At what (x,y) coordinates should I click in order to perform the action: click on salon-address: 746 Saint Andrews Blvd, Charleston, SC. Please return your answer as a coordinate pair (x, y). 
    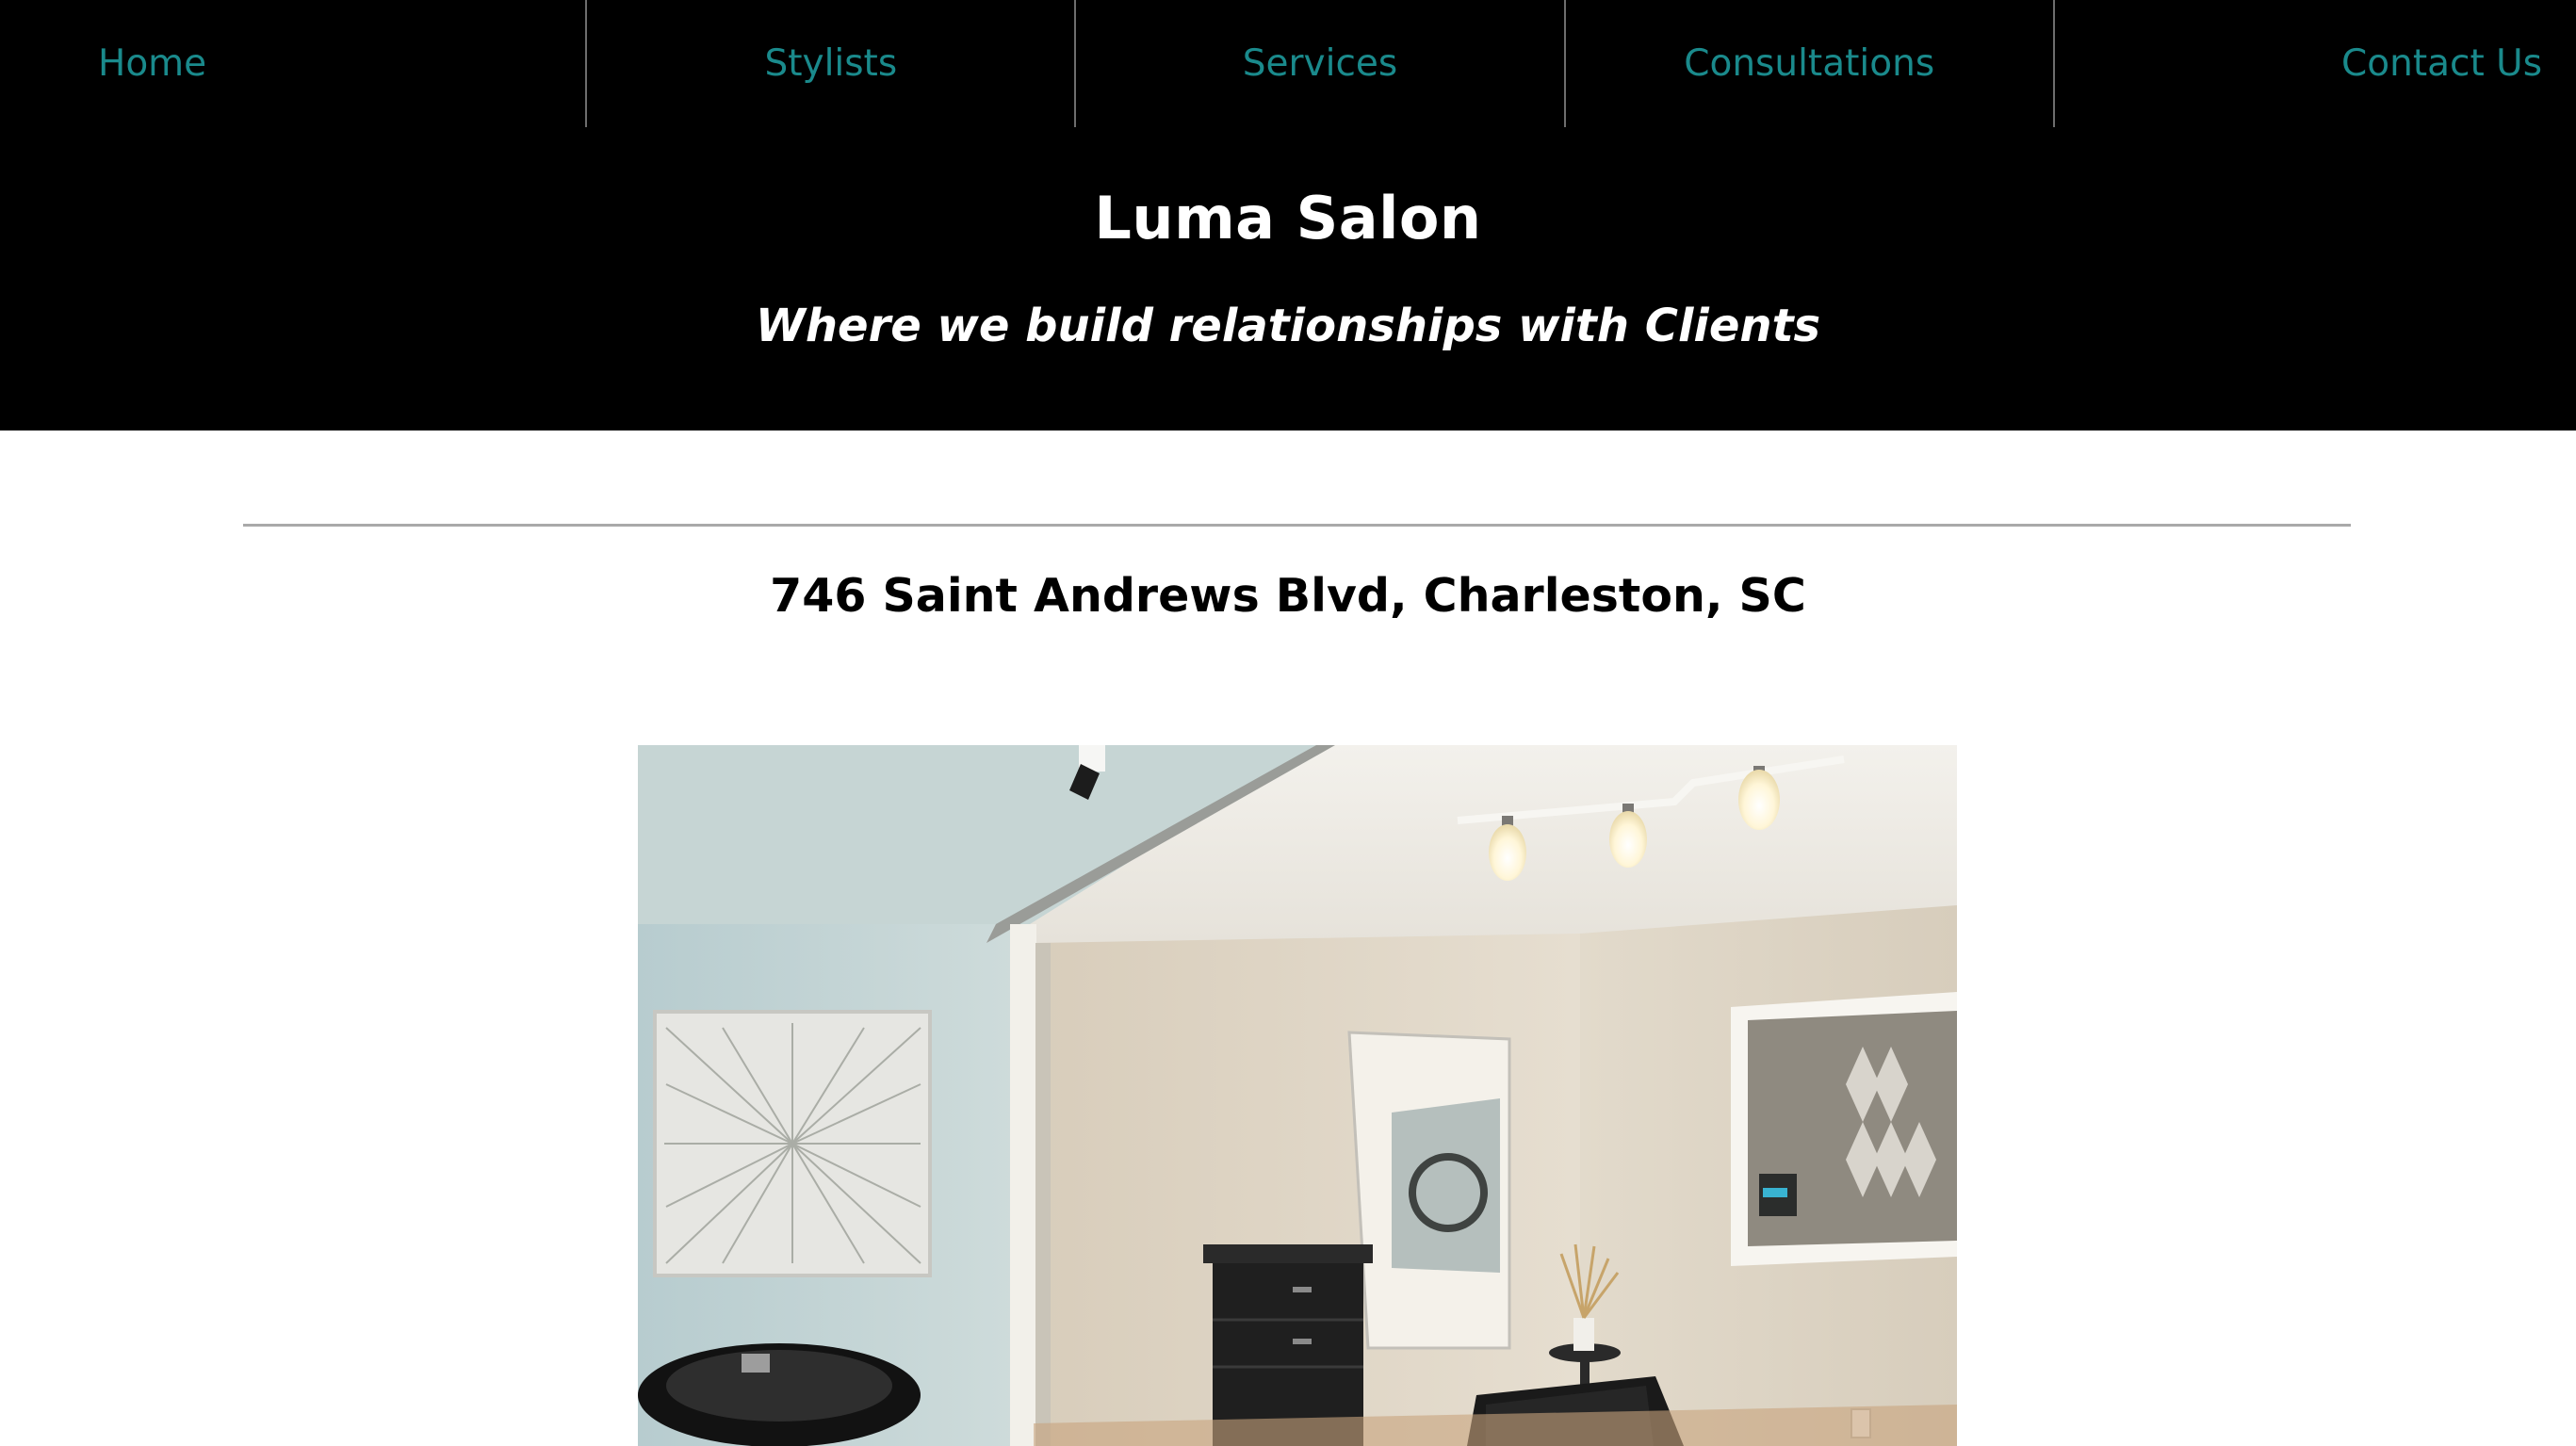
    Looking at the image, I should click on (1288, 596).